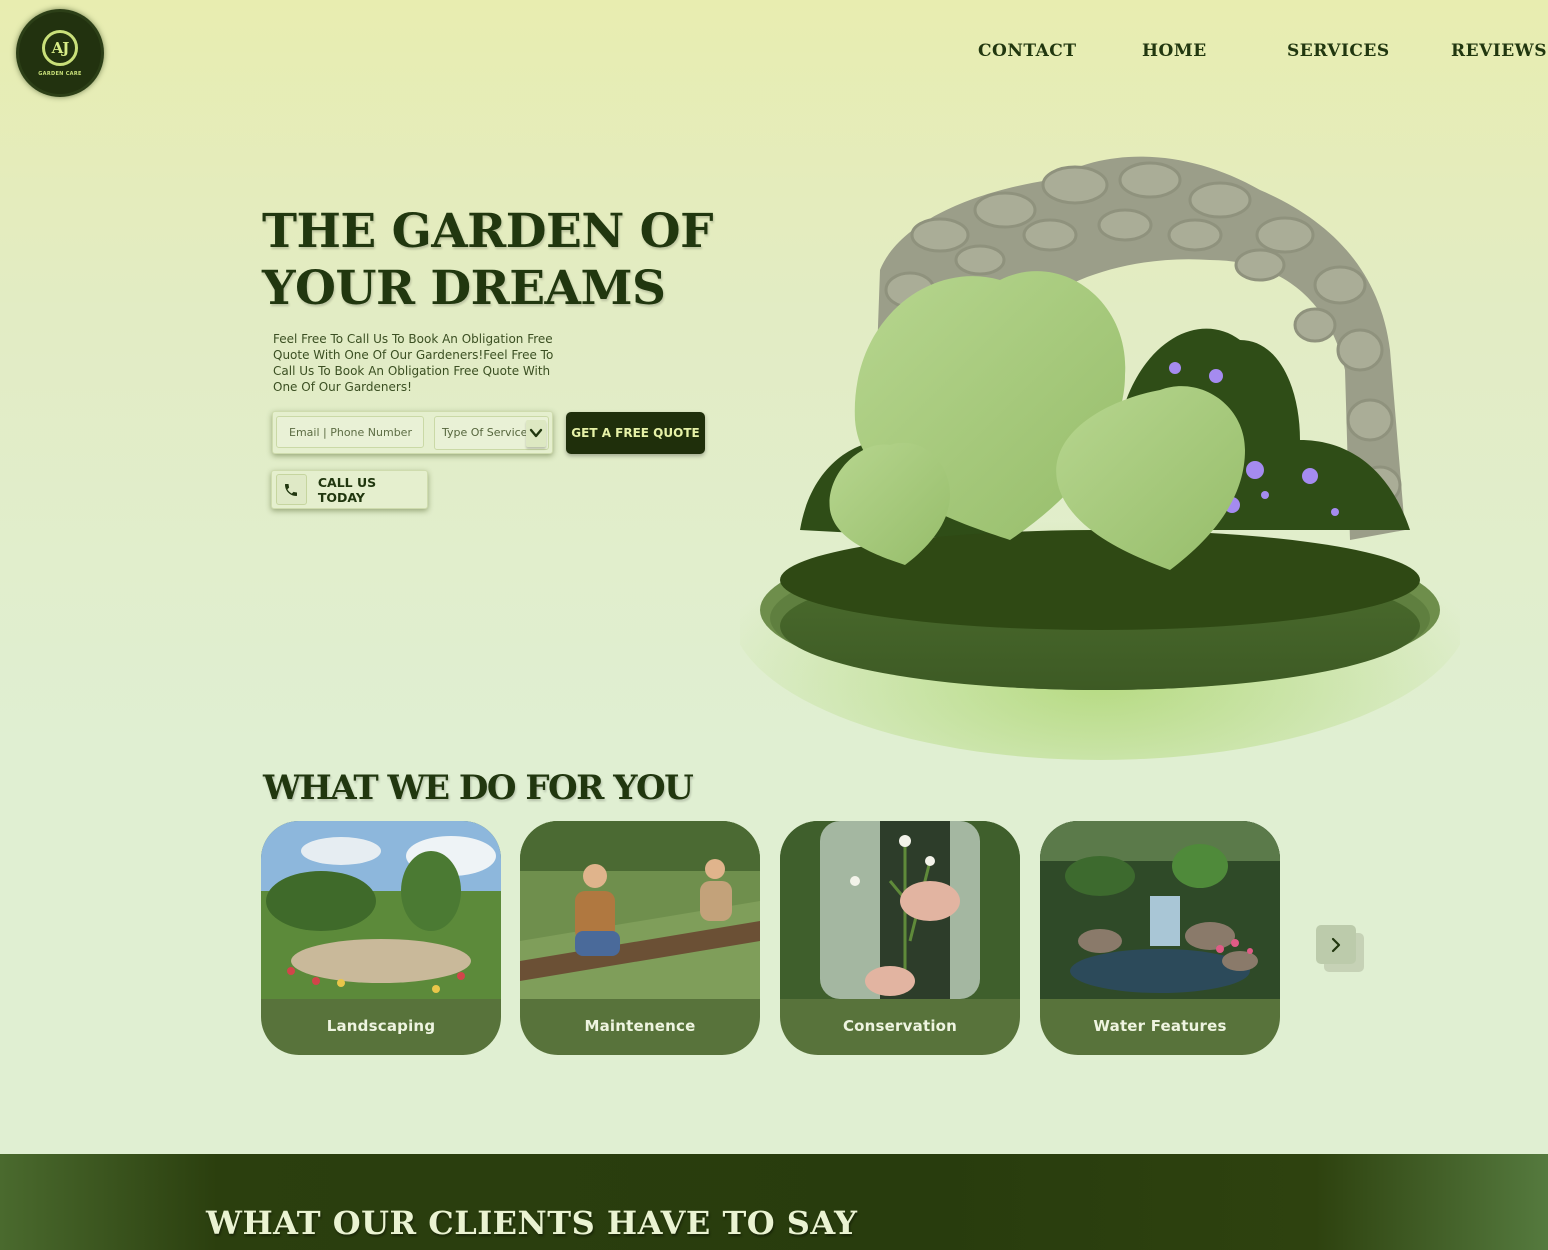  Describe the element at coordinates (1174, 51) in the screenshot. I see `nav-home: HOME` at that location.